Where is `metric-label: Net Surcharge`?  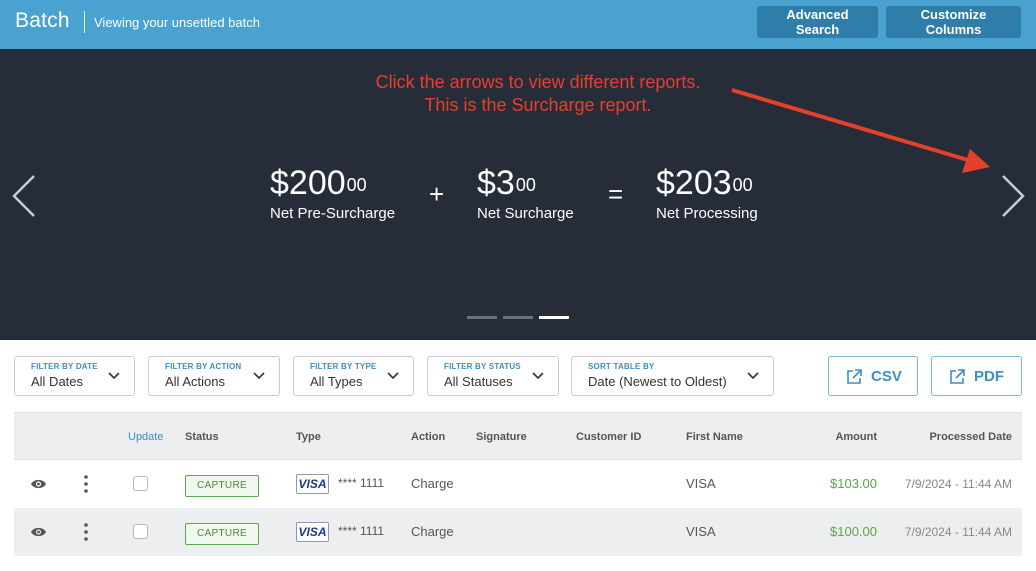
metric-label: Net Surcharge is located at coordinates (525, 213).